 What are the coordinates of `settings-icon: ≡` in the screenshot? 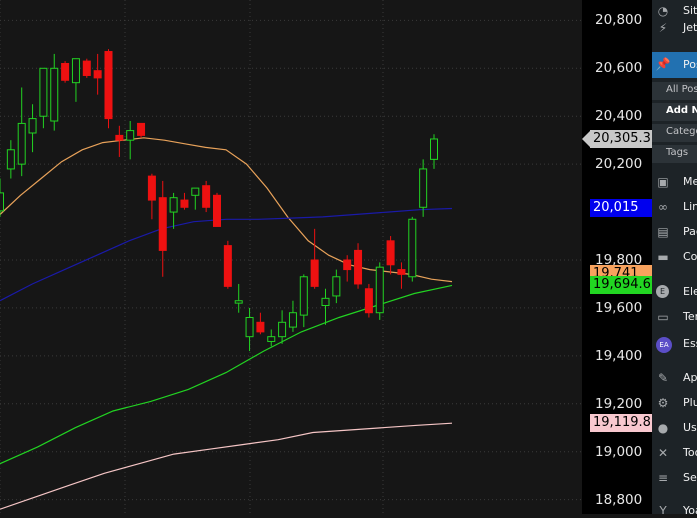 It's located at (663, 478).